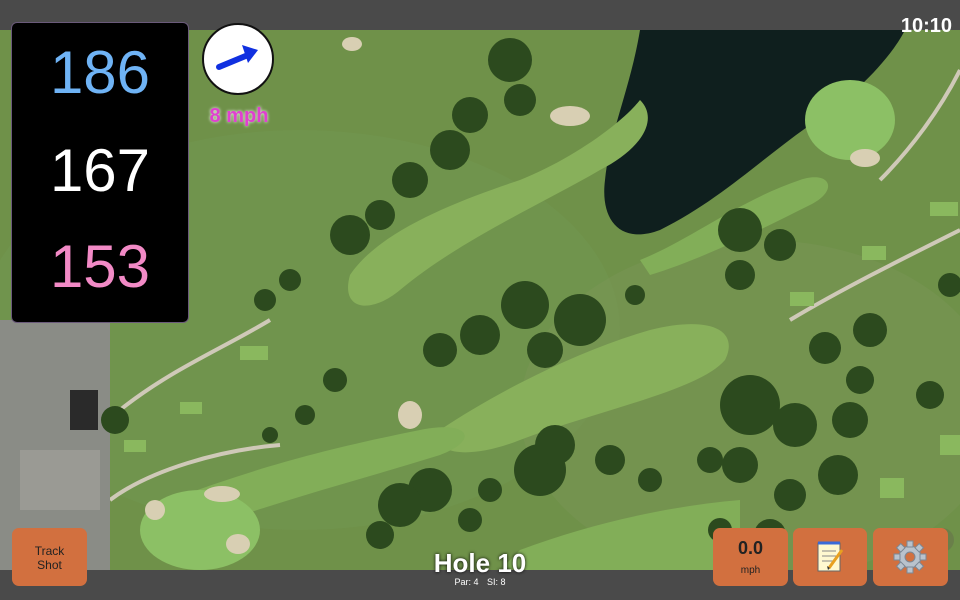 Image resolution: width=960 pixels, height=600 pixels. I want to click on speed-unit: mph, so click(750, 570).